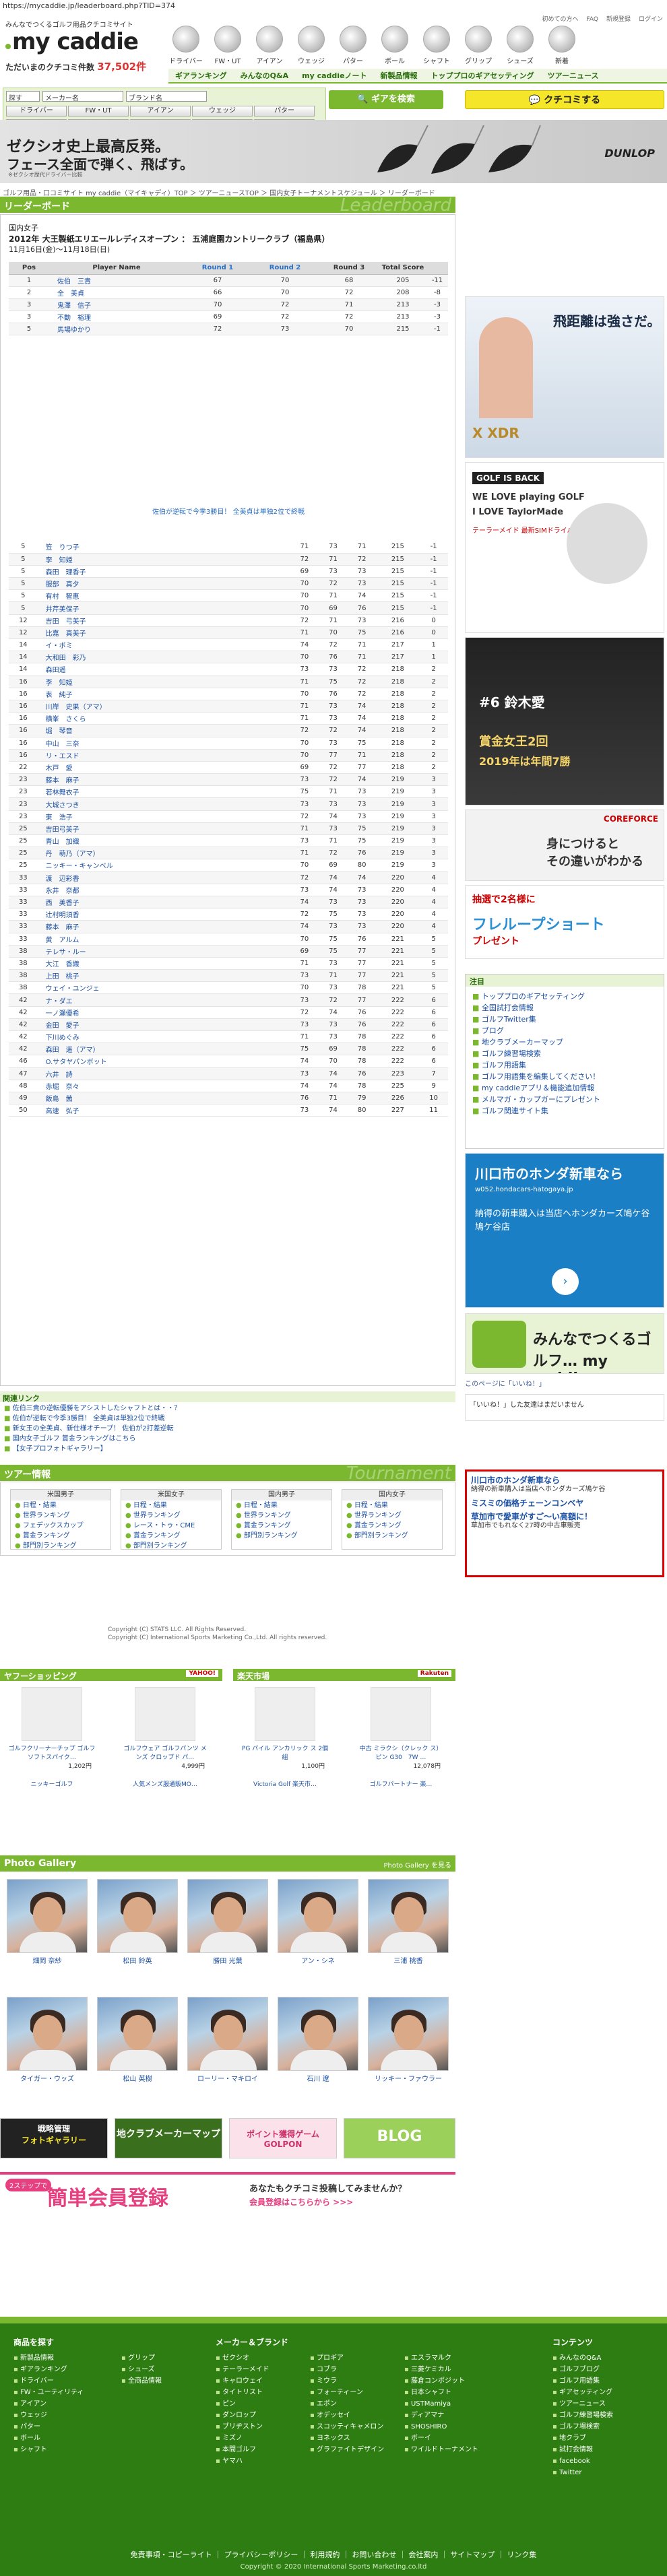 The height and width of the screenshot is (2576, 667). Describe the element at coordinates (171, 2554) in the screenshot. I see `footer-link: 免責事項・コピーライト` at that location.